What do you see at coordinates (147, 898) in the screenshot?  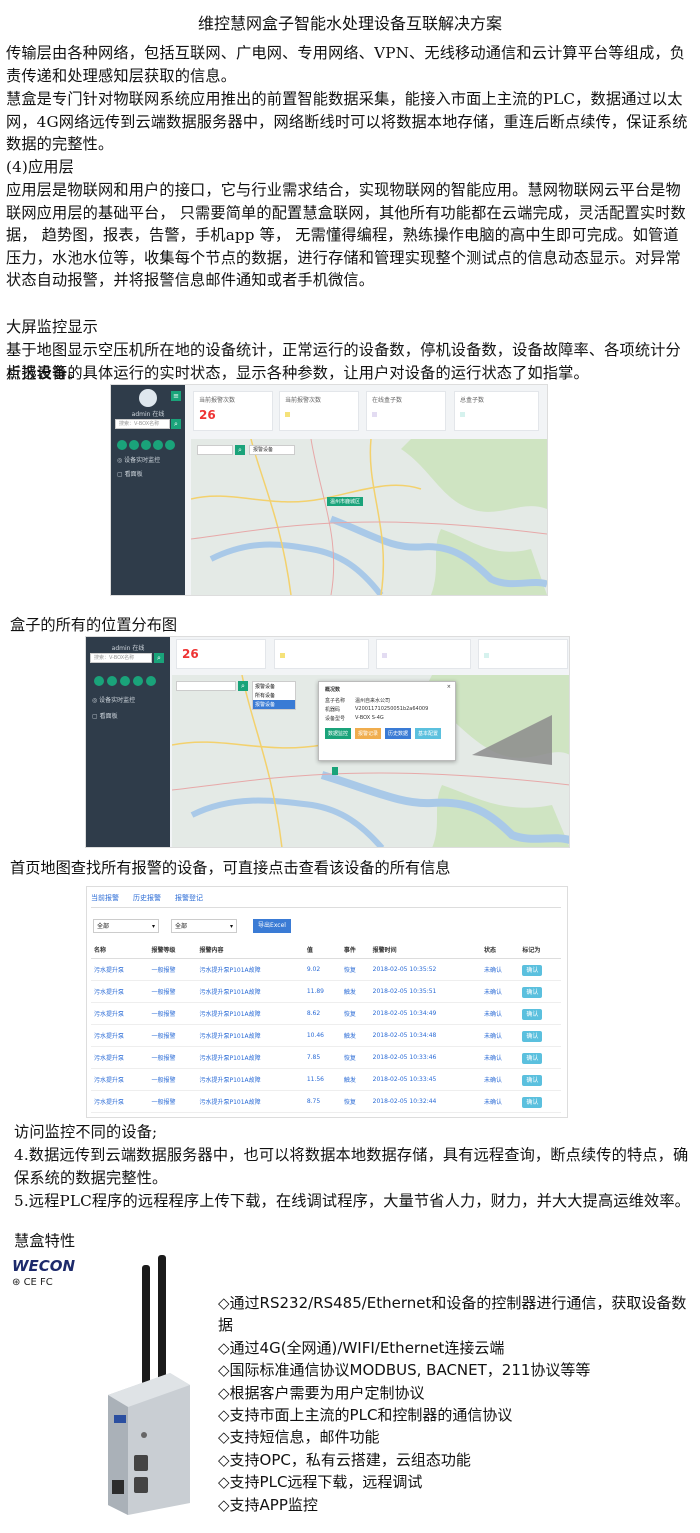 I see `tab-history-alarms: 历史报警` at bounding box center [147, 898].